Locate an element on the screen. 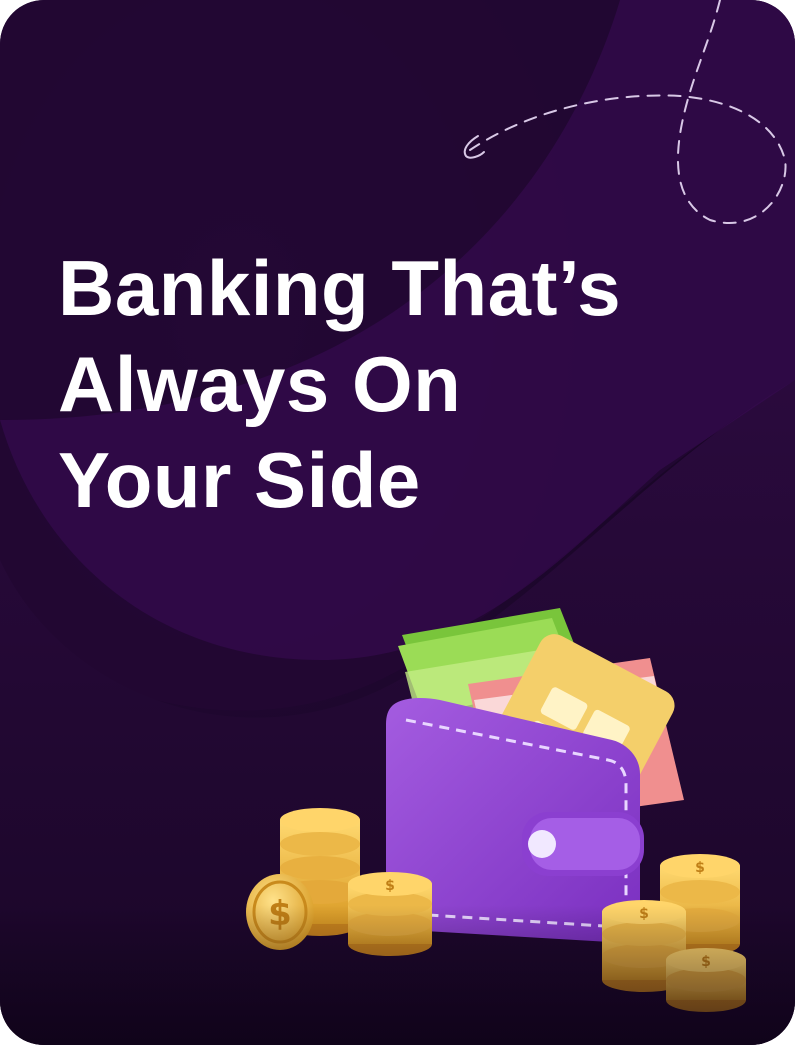 Image resolution: width=795 pixels, height=1045 pixels. headline-line-1: Banking That’s is located at coordinates (340, 288).